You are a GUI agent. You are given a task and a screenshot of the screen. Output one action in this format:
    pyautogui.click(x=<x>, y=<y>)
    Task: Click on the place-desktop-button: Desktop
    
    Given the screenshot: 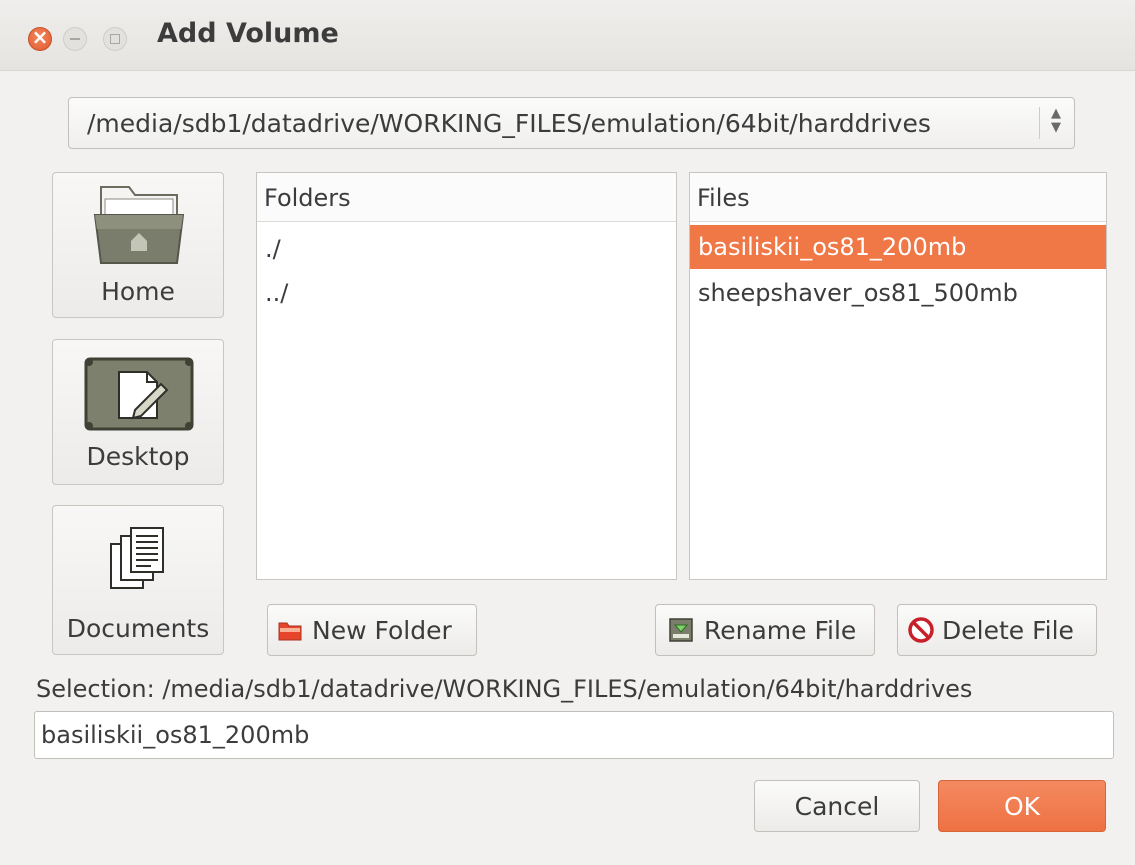 What is the action you would take?
    pyautogui.click(x=138, y=412)
    